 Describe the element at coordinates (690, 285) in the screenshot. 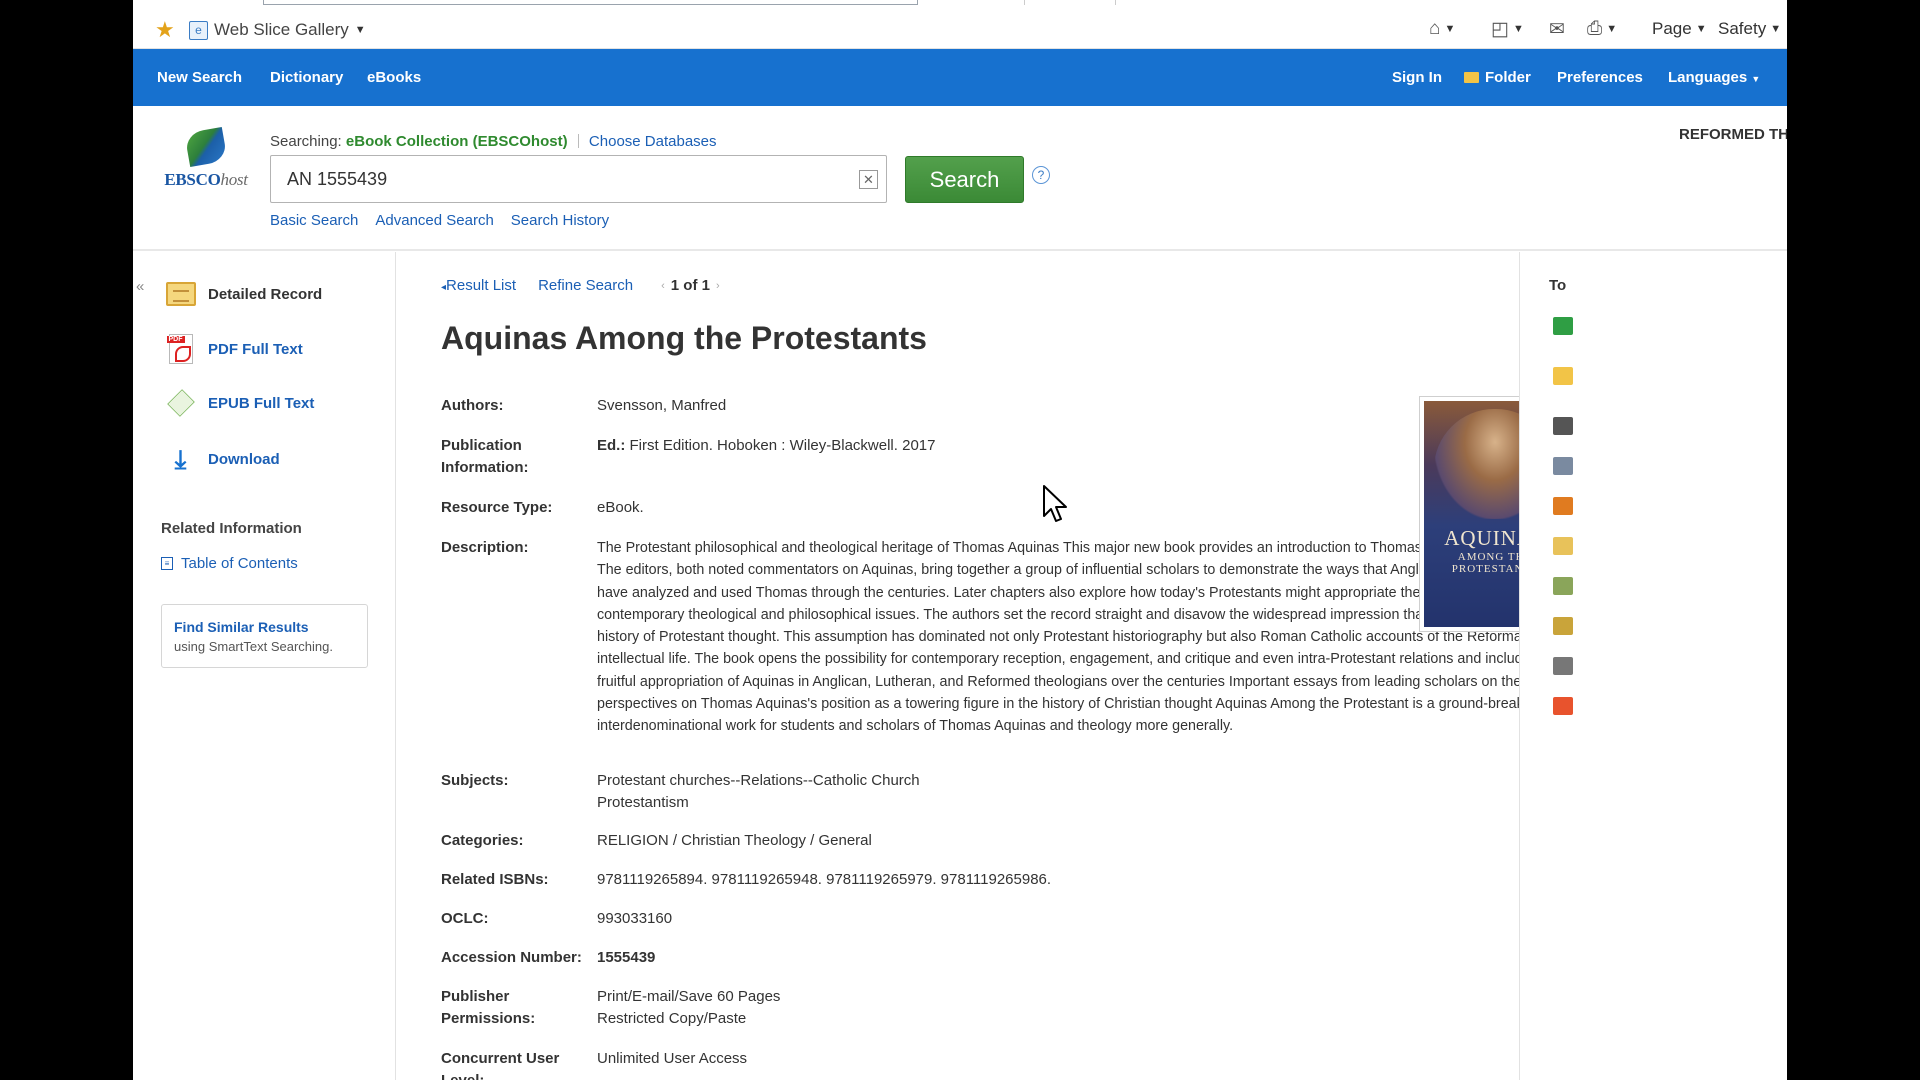

I see `pager-text: 1 of 1` at that location.